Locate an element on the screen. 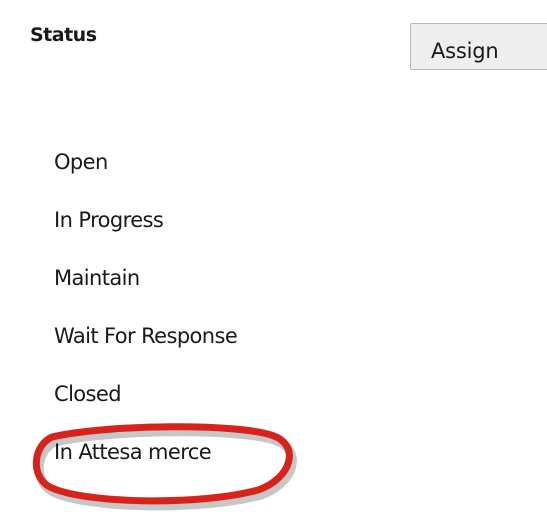 The image size is (547, 525). status-heading: Status is located at coordinates (63, 35).